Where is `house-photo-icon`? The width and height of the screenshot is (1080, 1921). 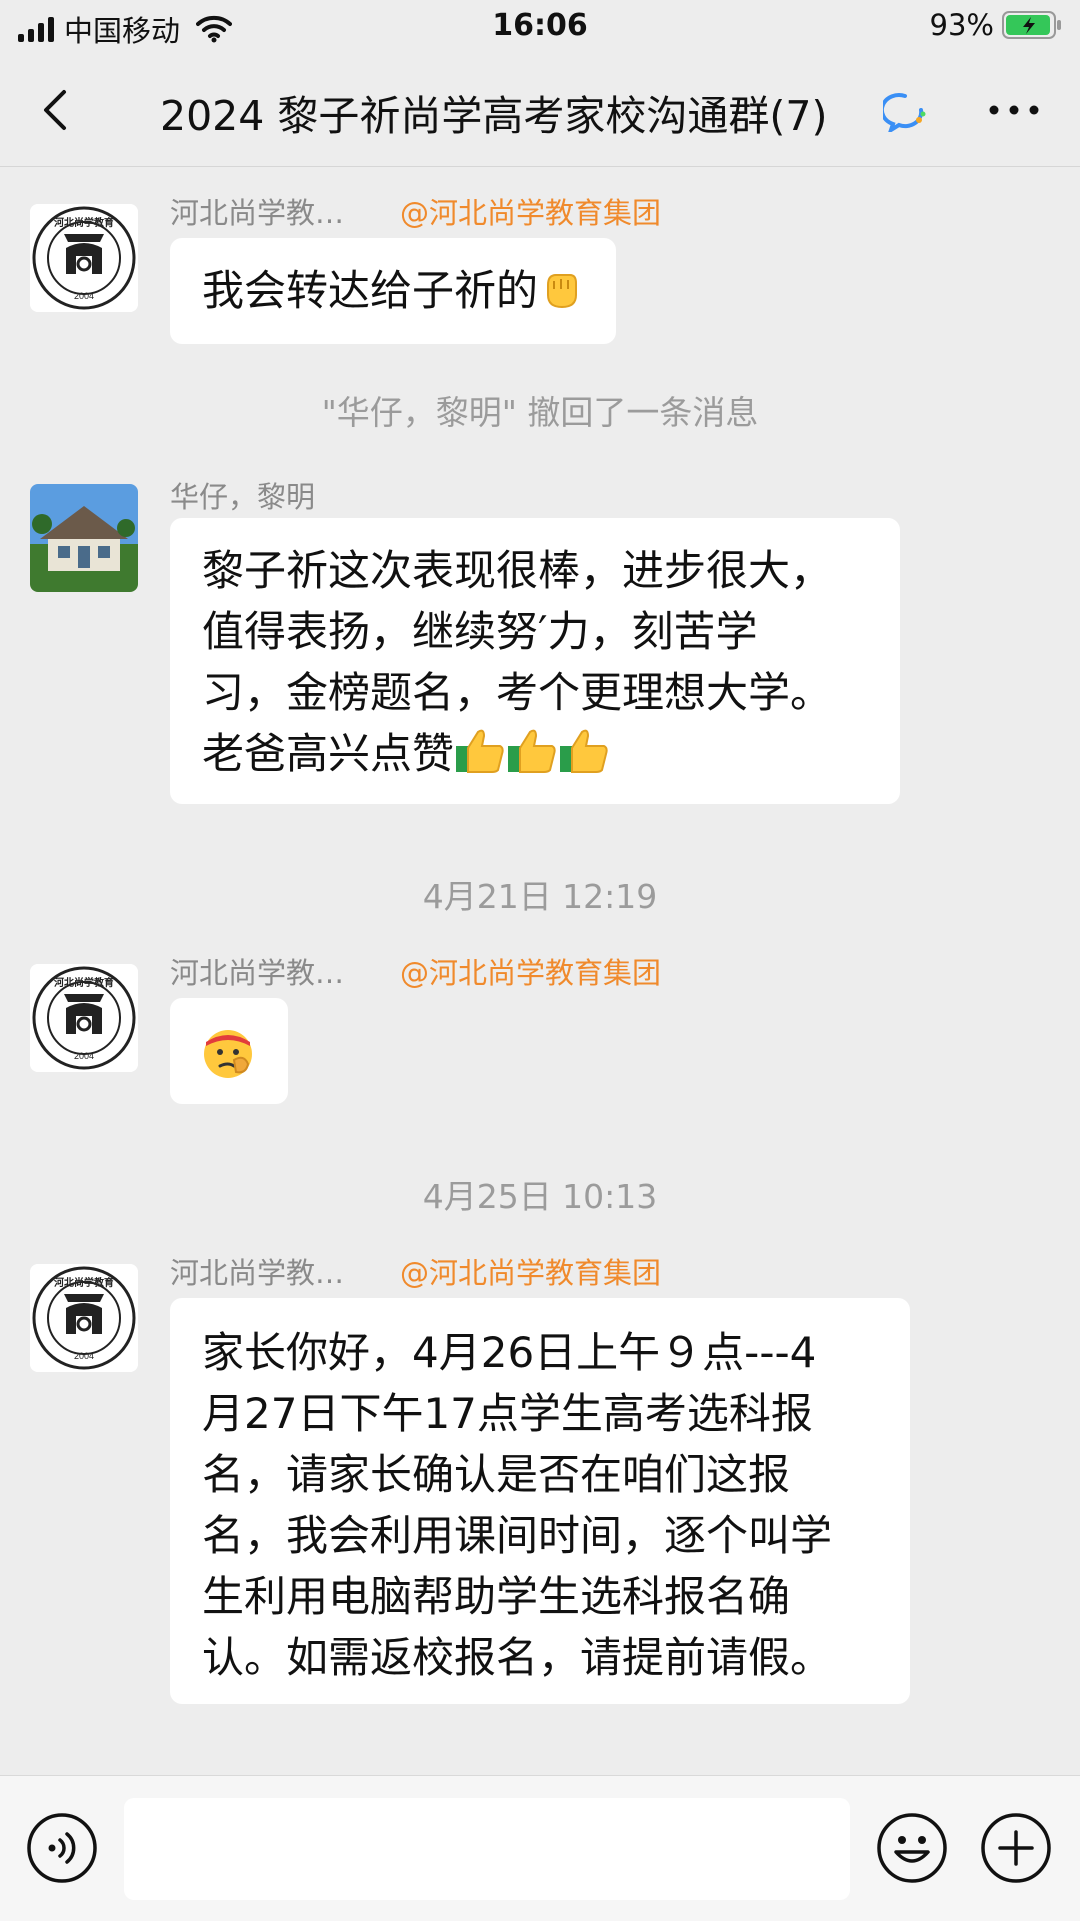 house-photo-icon is located at coordinates (84, 538).